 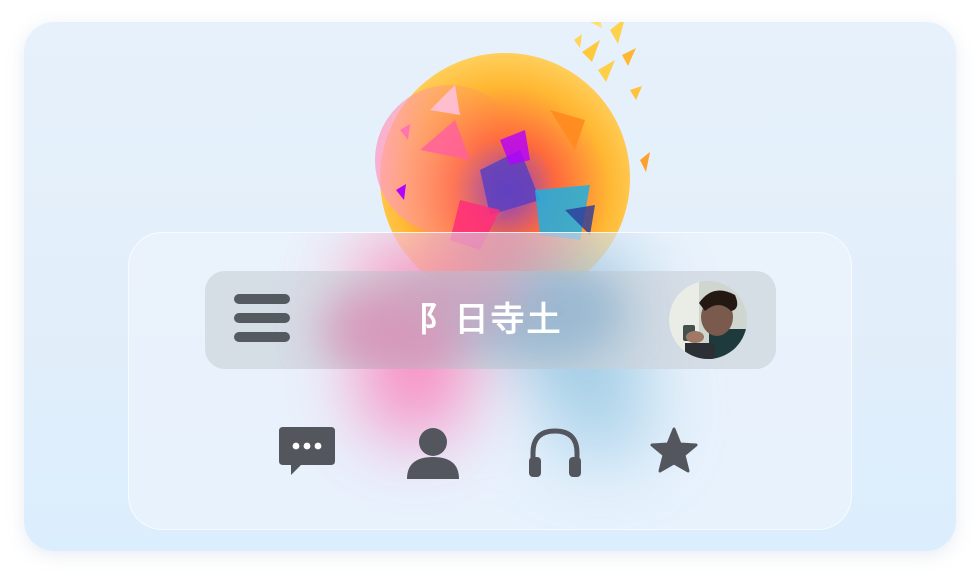 I want to click on star-icon, so click(x=674, y=450).